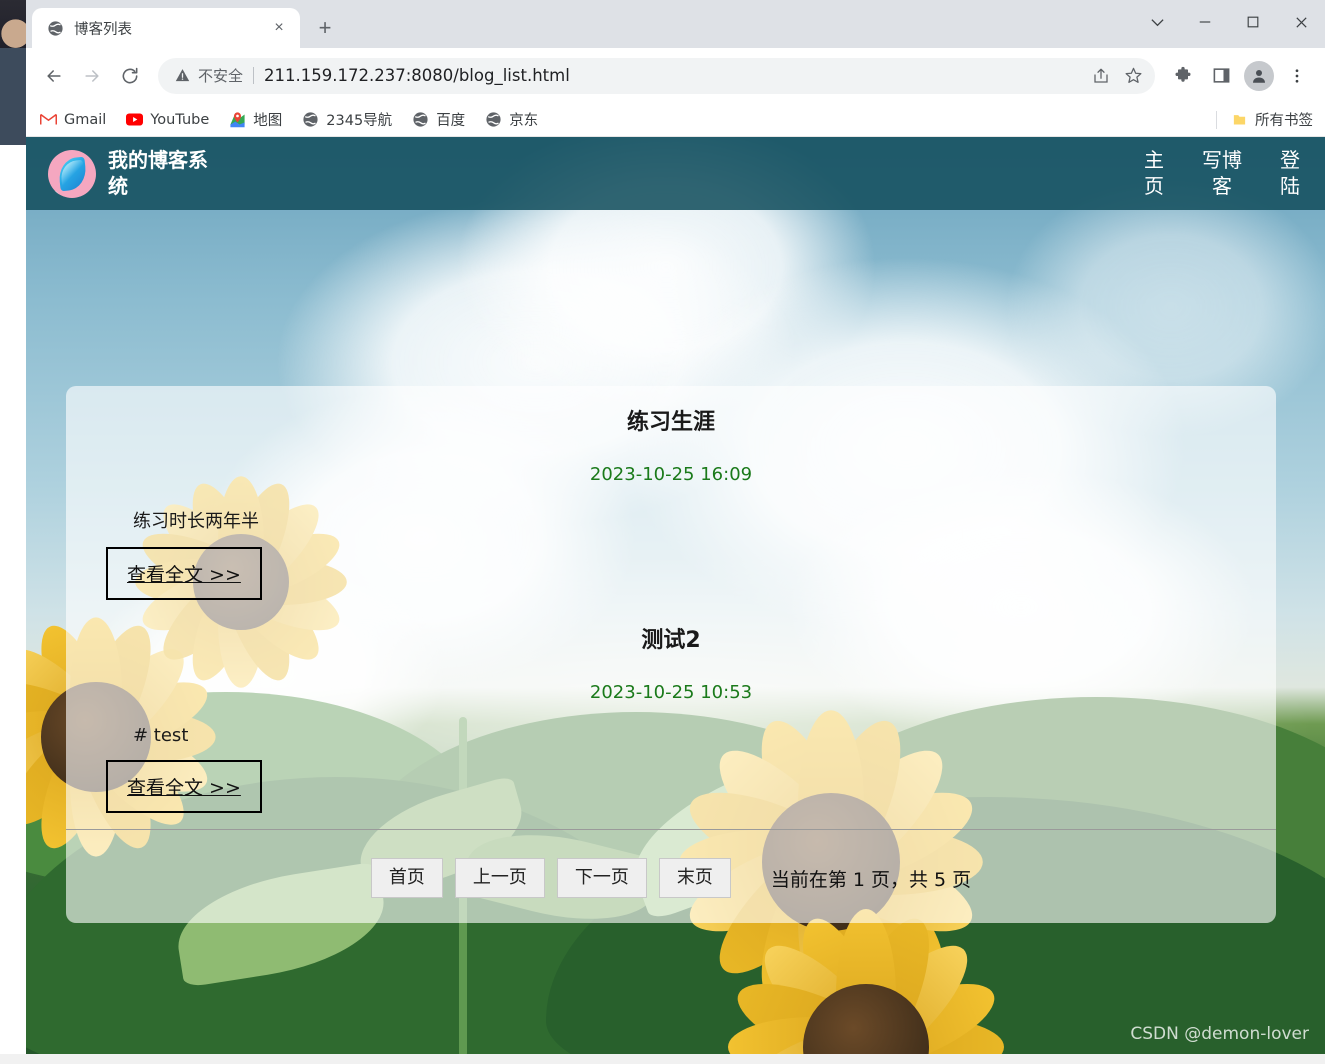 This screenshot has width=1325, height=1064. What do you see at coordinates (451, 121) in the screenshot?
I see `bookmark-label: 百度` at bounding box center [451, 121].